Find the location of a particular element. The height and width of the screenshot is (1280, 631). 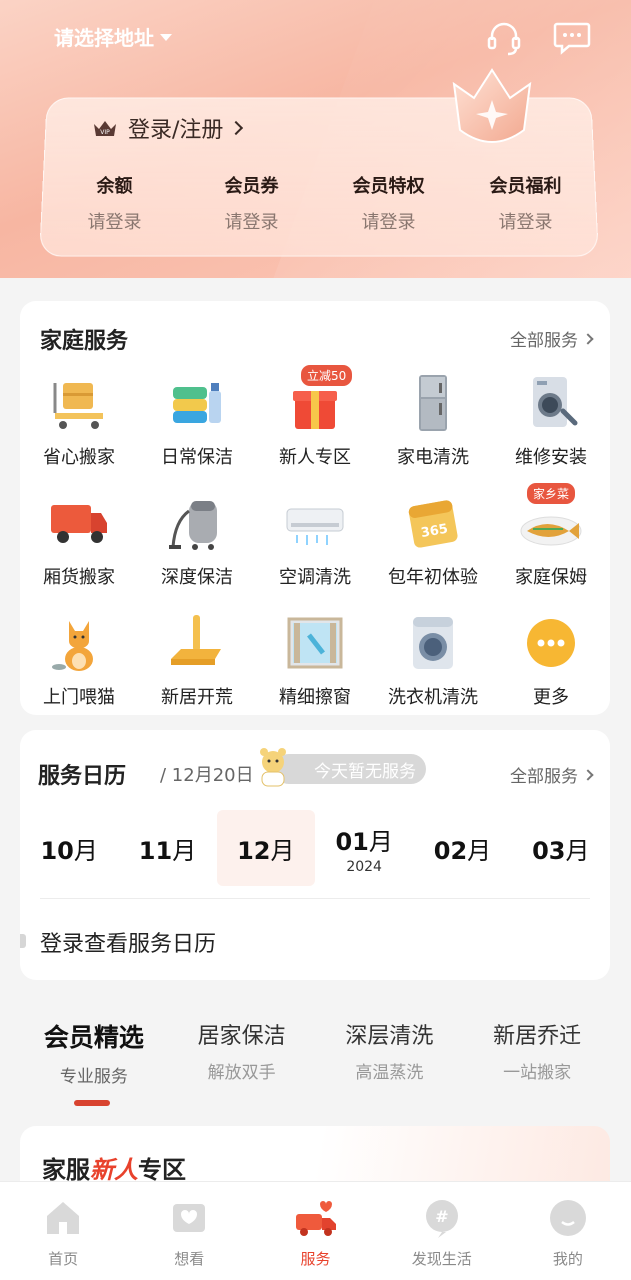

hometown-dish-badge: 家乡菜 is located at coordinates (551, 493).